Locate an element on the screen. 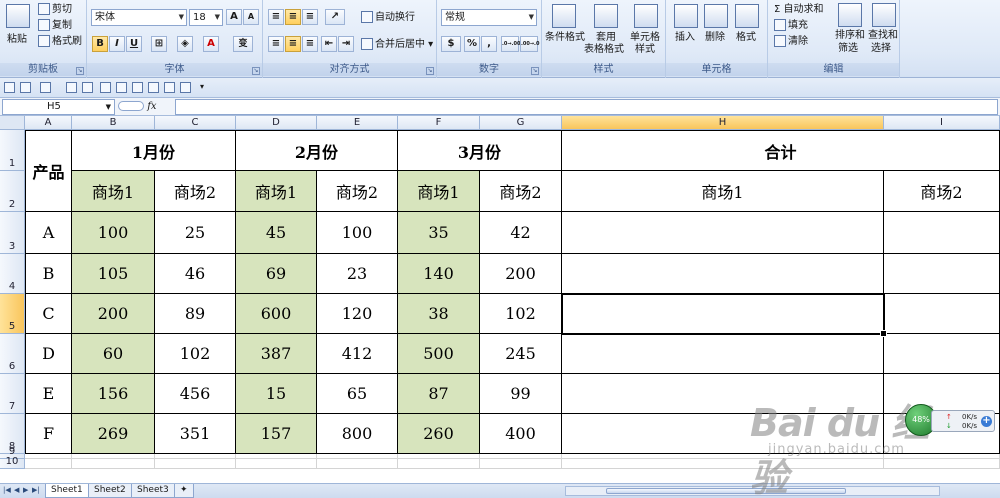 This screenshot has height=498, width=1000. number-launcher-icon: ↘ is located at coordinates (535, 71).